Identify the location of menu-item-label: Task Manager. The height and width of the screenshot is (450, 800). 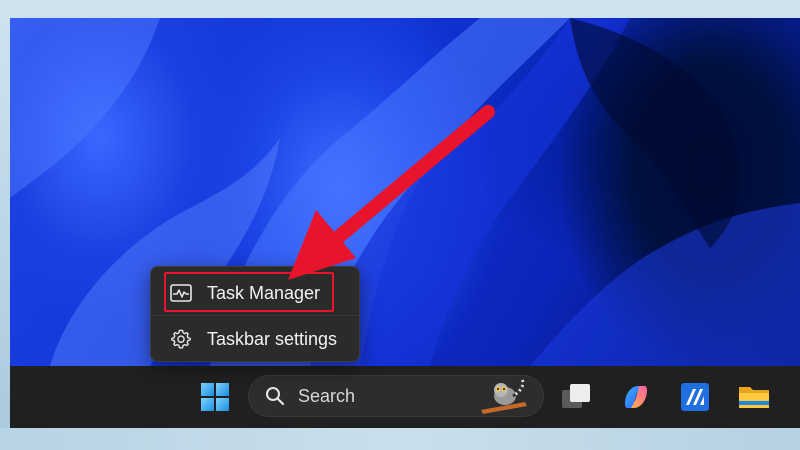
(264, 292).